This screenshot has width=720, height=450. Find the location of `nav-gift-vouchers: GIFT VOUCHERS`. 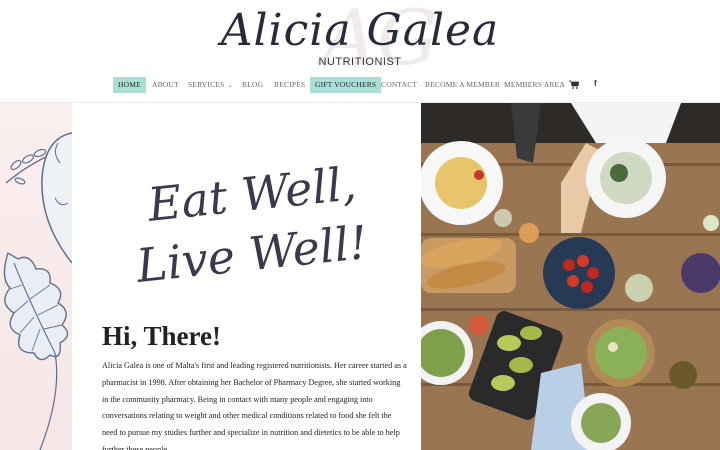

nav-gift-vouchers: GIFT VOUCHERS is located at coordinates (346, 85).